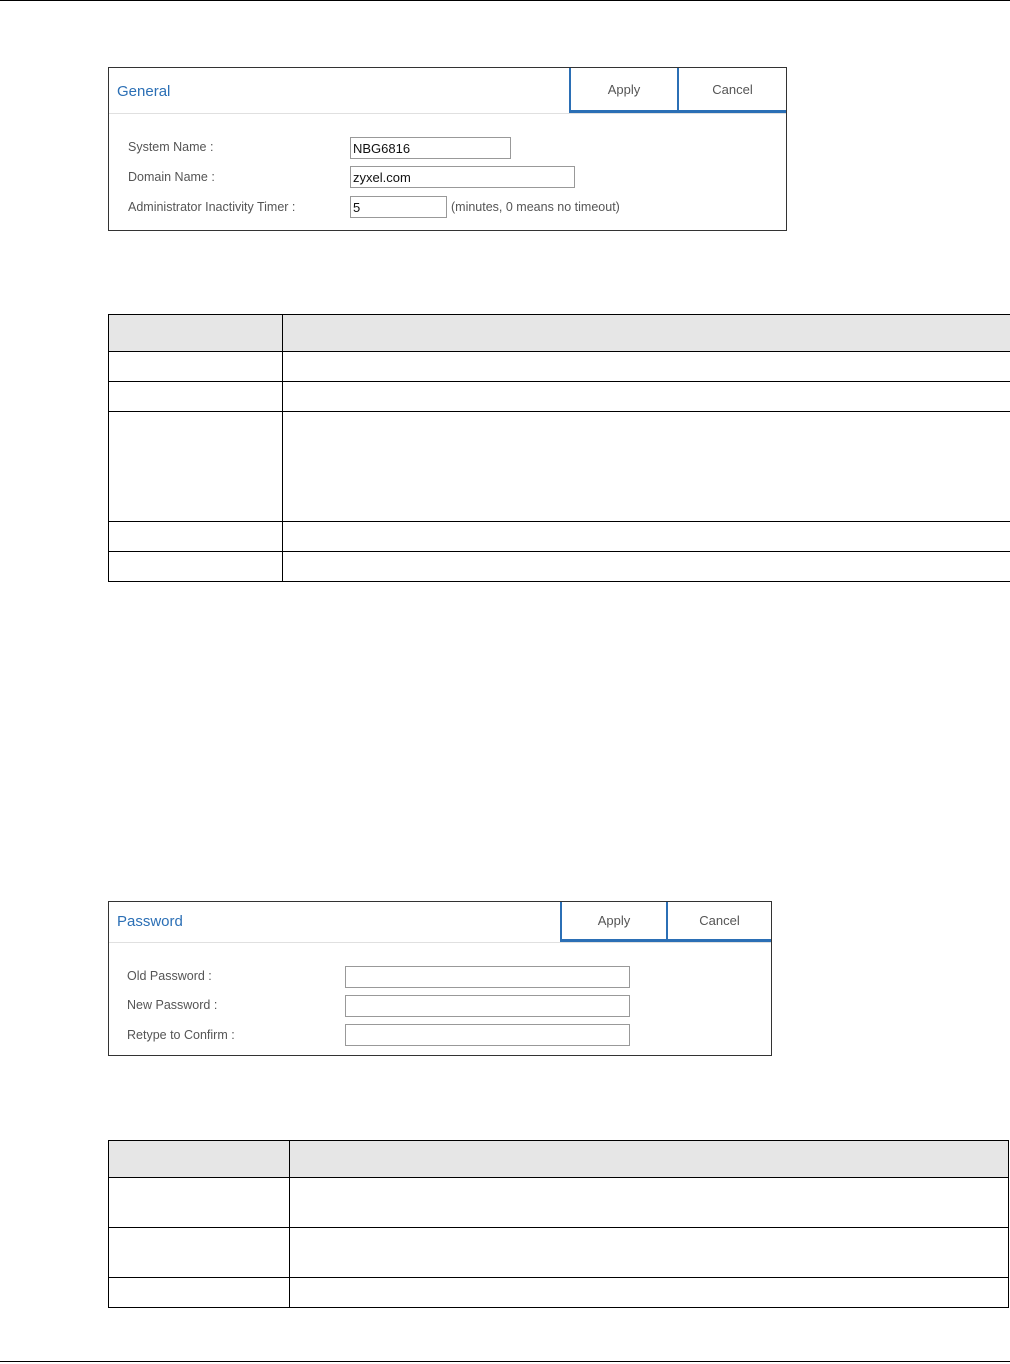 This screenshot has width=1010, height=1364. What do you see at coordinates (623, 90) in the screenshot?
I see `general-apply-button: Apply` at bounding box center [623, 90].